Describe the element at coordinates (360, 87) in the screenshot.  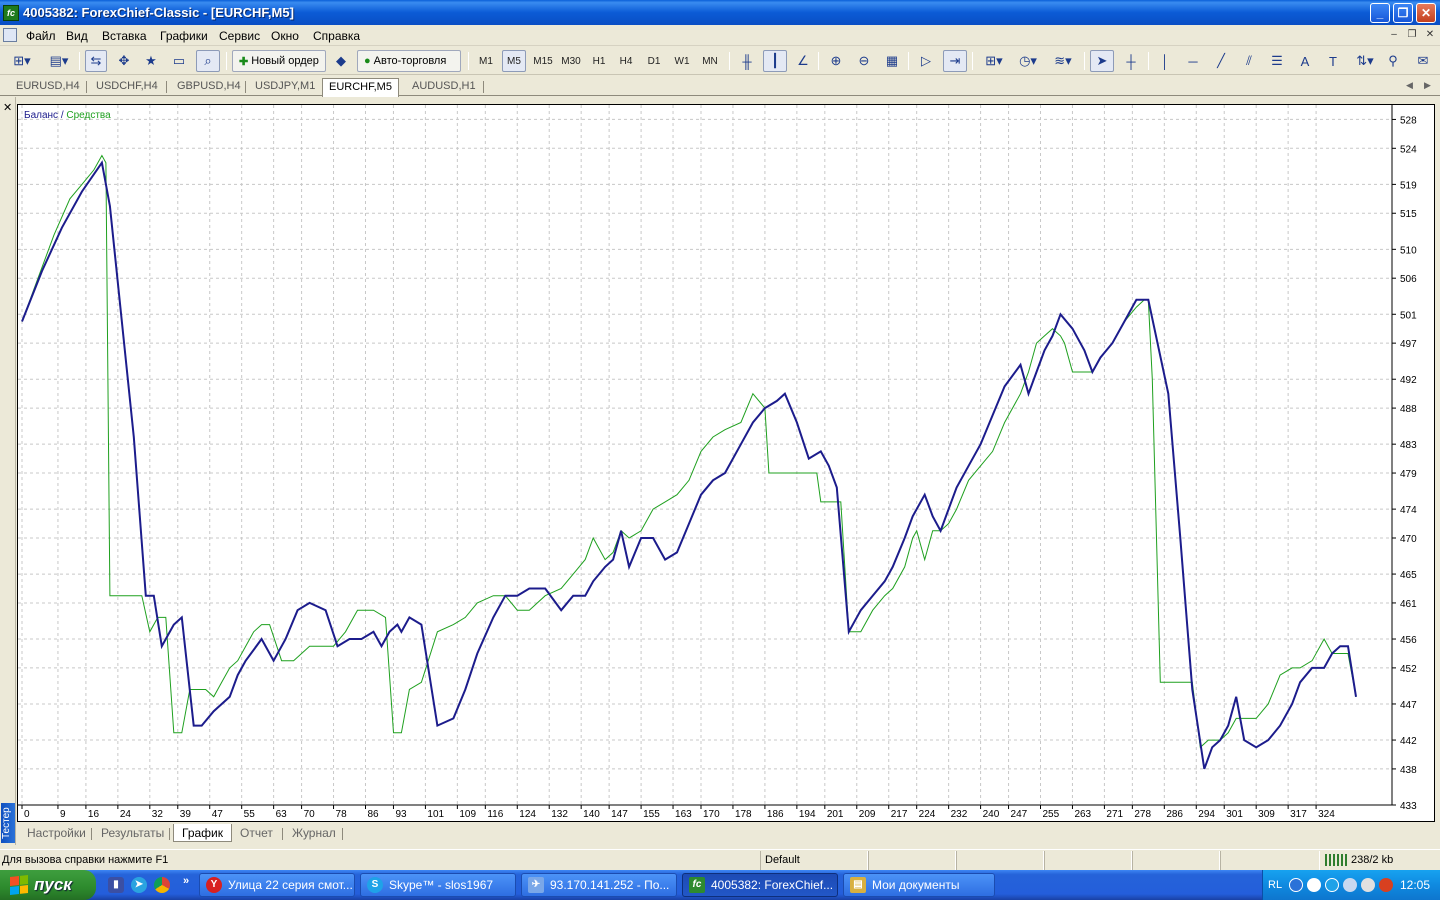
I see `chart-tab-eurchf-m5: EURCHF,M5` at that location.